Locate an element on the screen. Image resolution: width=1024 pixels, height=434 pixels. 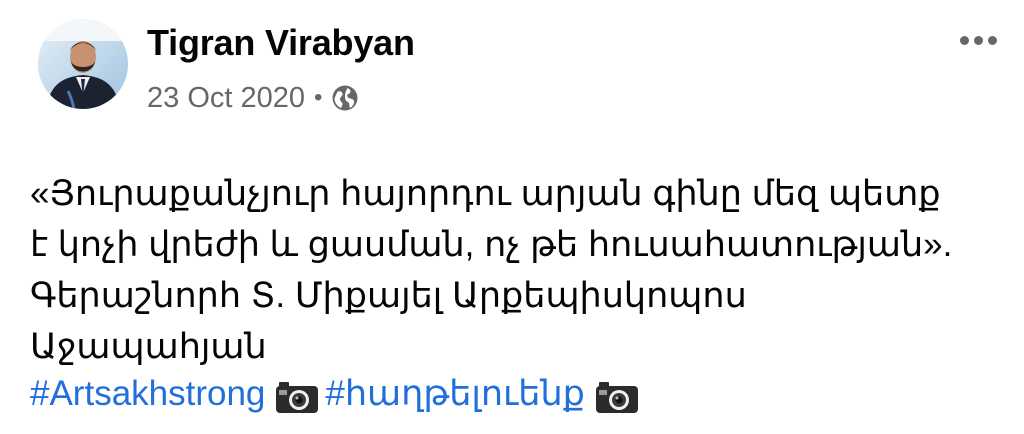
avatar is located at coordinates (83, 64).